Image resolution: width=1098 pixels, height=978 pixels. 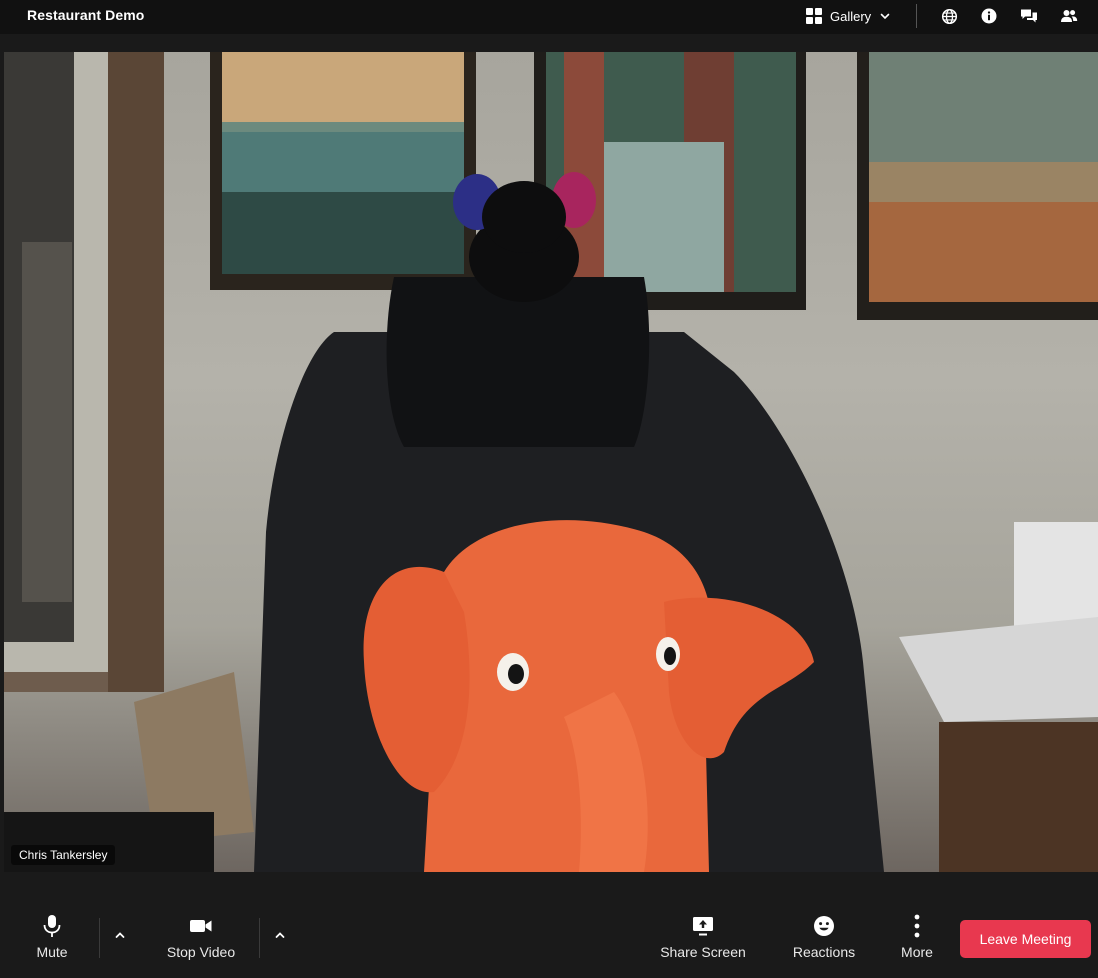 I want to click on stop-video-button: Stop Video, so click(x=201, y=939).